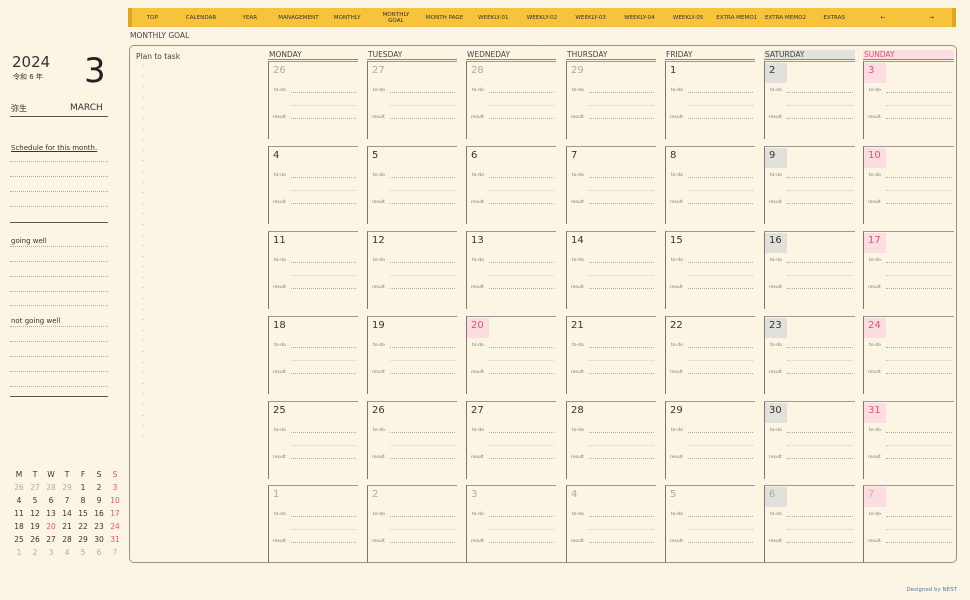  Describe the element at coordinates (67, 487) in the screenshot. I see `mini-day: 29` at that location.